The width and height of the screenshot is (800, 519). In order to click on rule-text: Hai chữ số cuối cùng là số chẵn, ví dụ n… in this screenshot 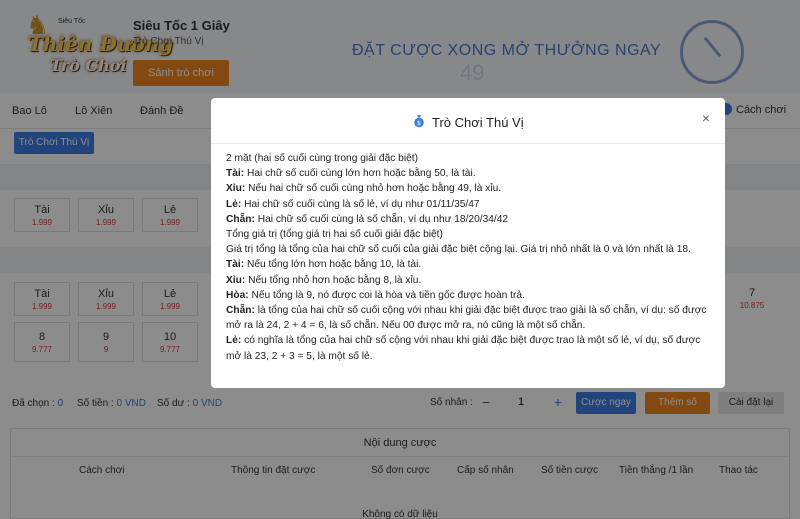, I will do `click(381, 219)`.